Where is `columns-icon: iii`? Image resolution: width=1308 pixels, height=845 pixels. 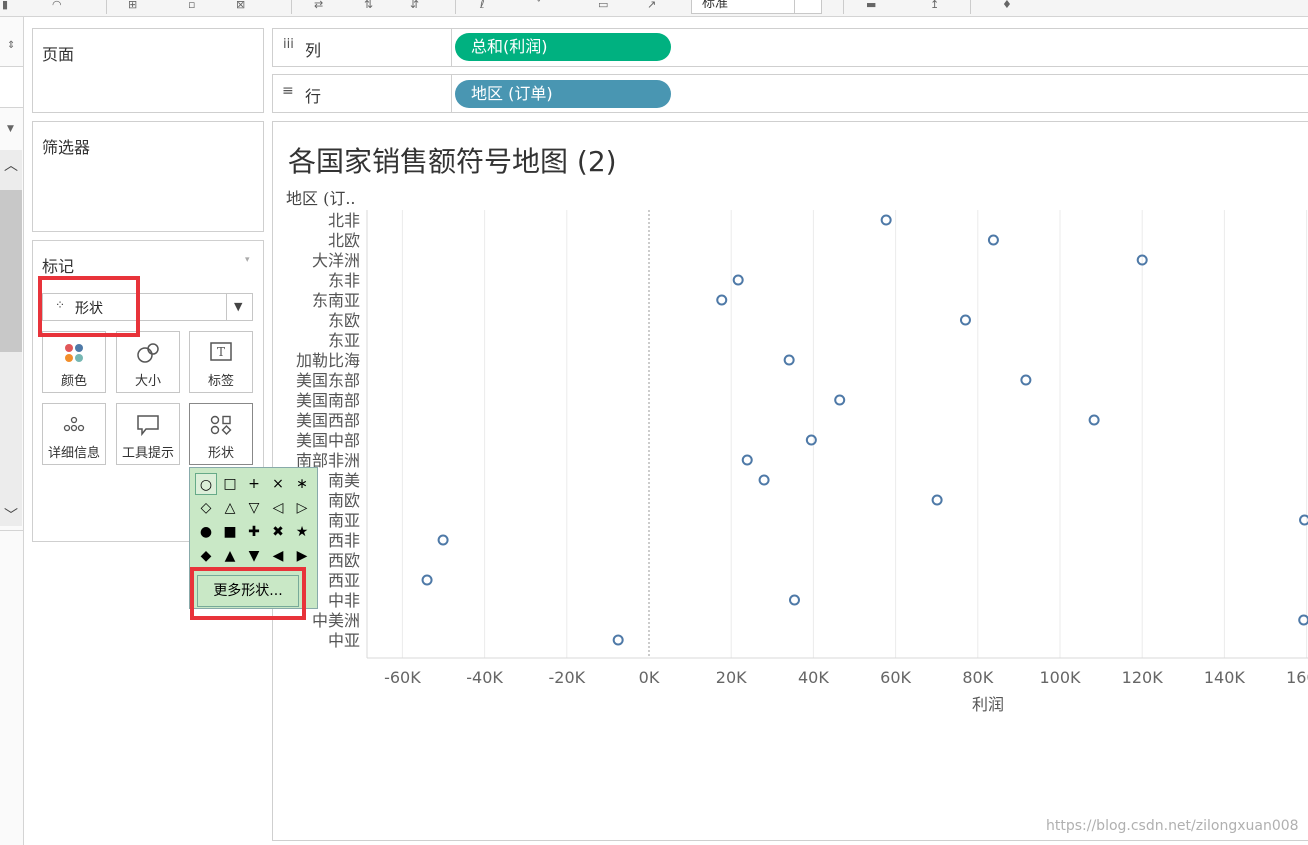 columns-icon: iii is located at coordinates (288, 44).